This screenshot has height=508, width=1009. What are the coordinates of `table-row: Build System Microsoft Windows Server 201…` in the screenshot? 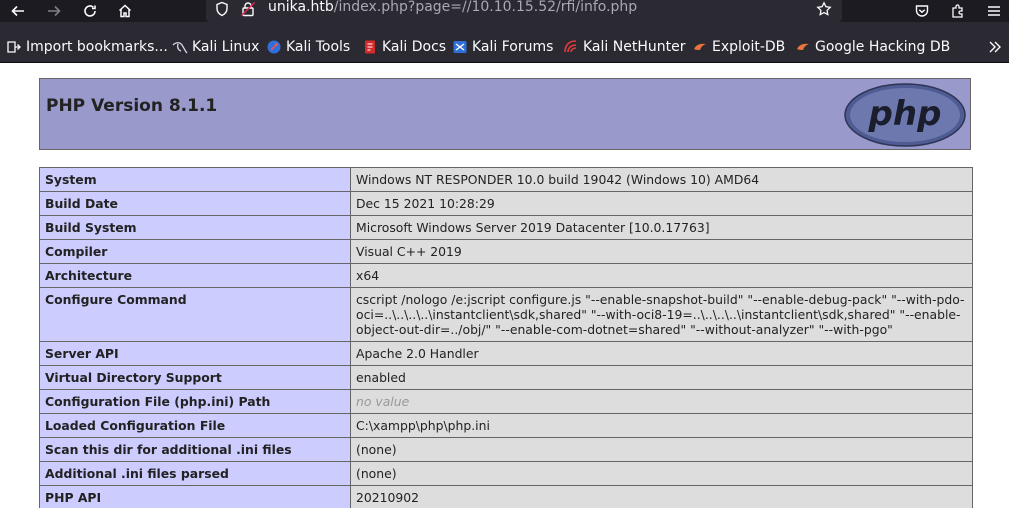 It's located at (506, 227).